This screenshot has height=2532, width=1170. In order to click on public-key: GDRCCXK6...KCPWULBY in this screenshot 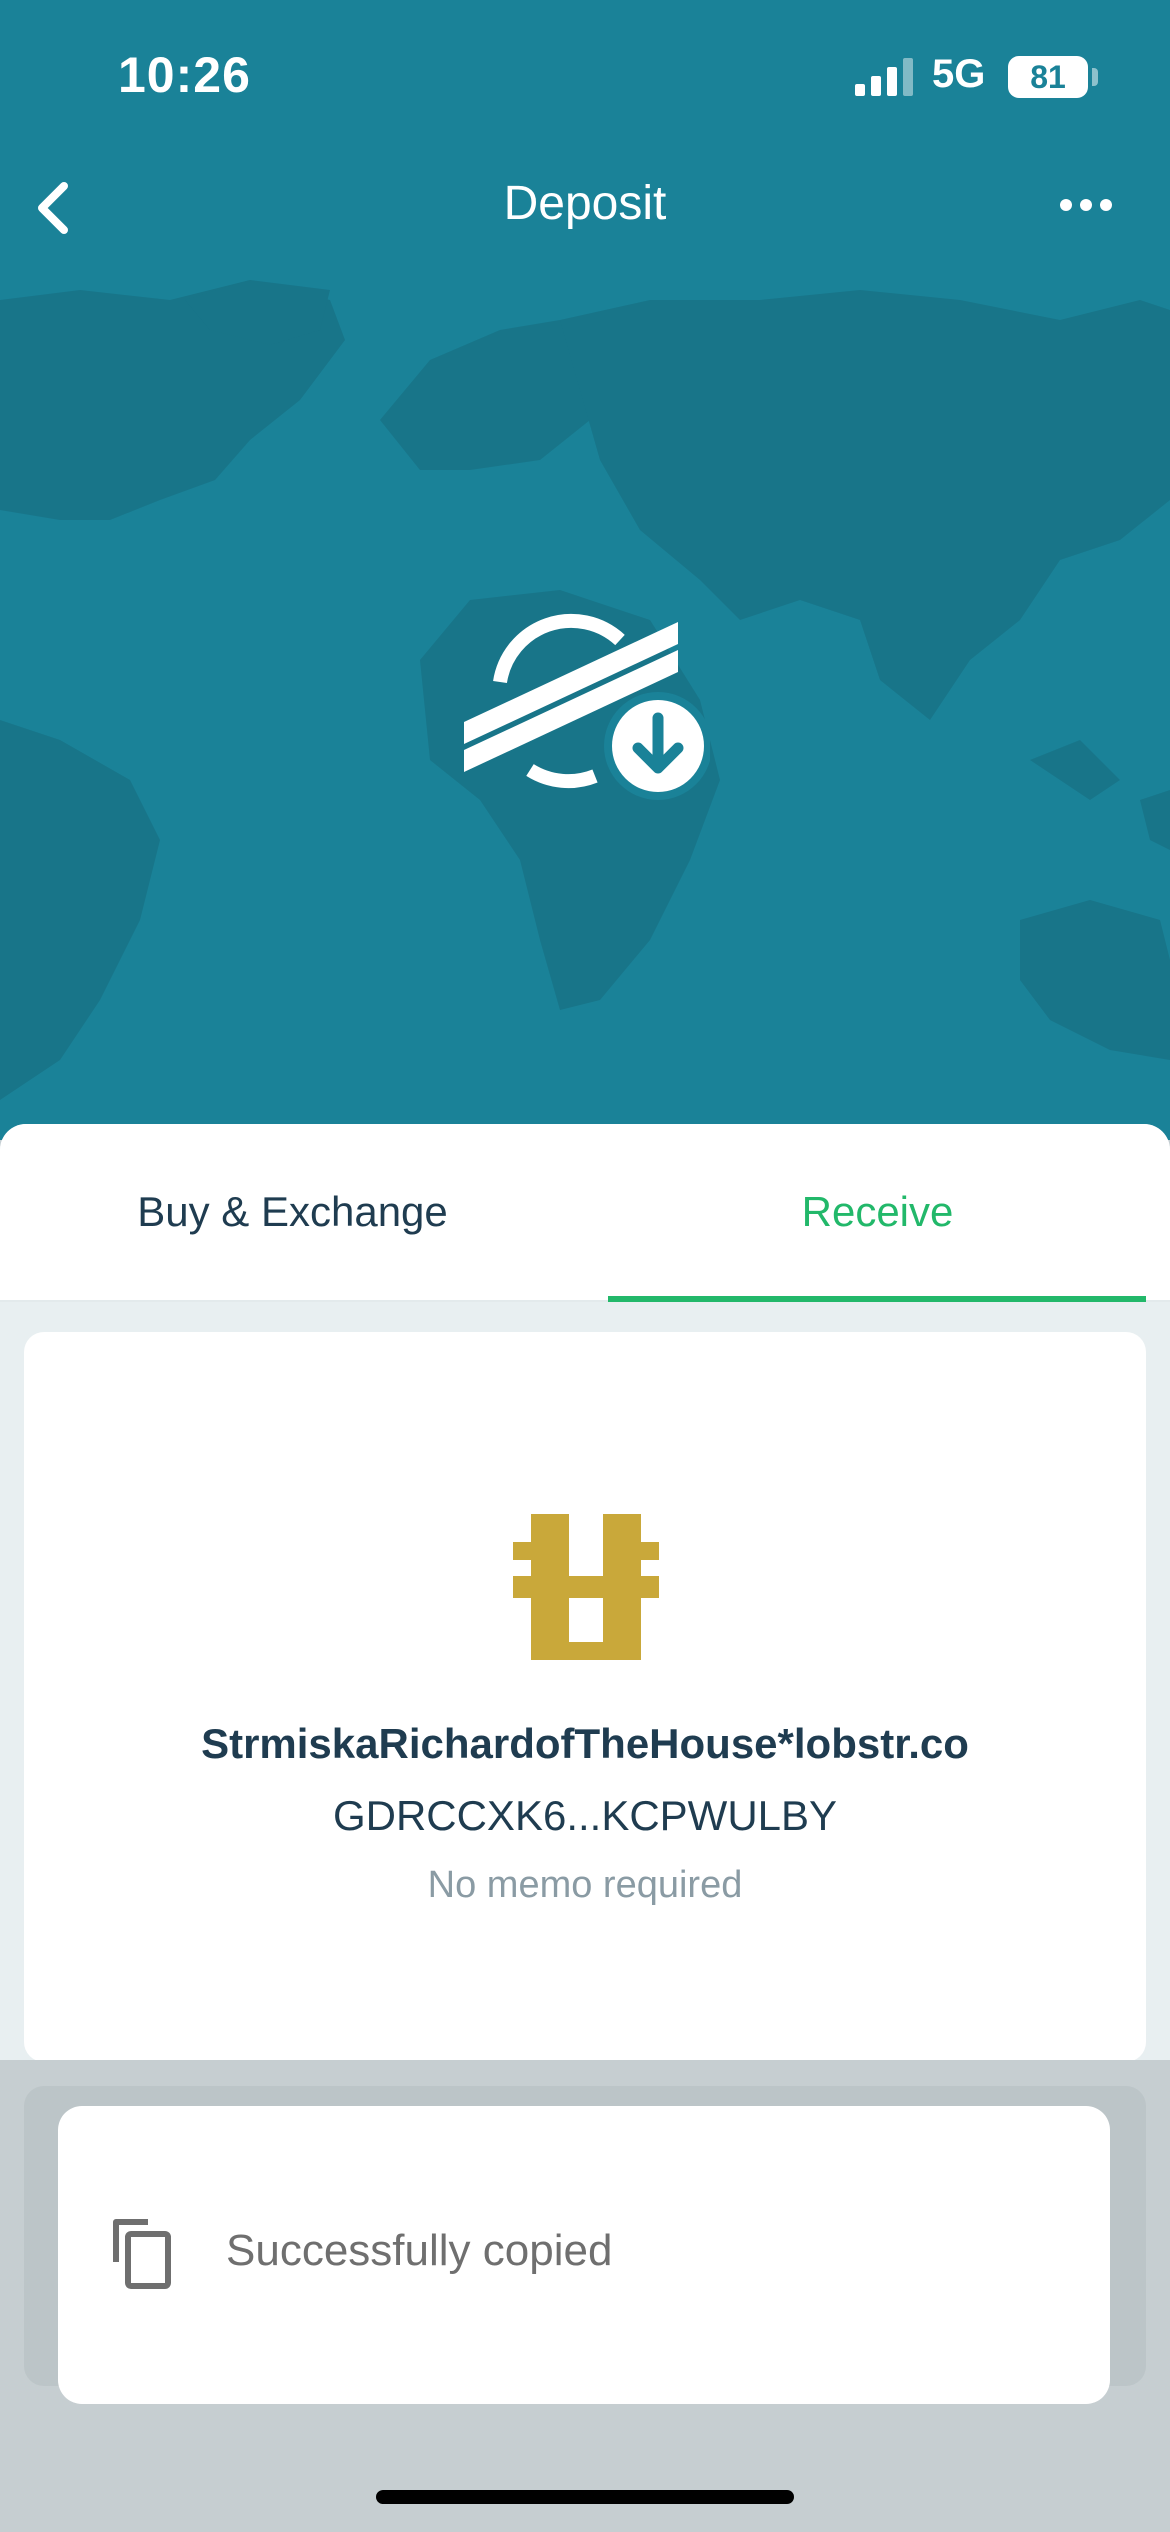, I will do `click(585, 1816)`.